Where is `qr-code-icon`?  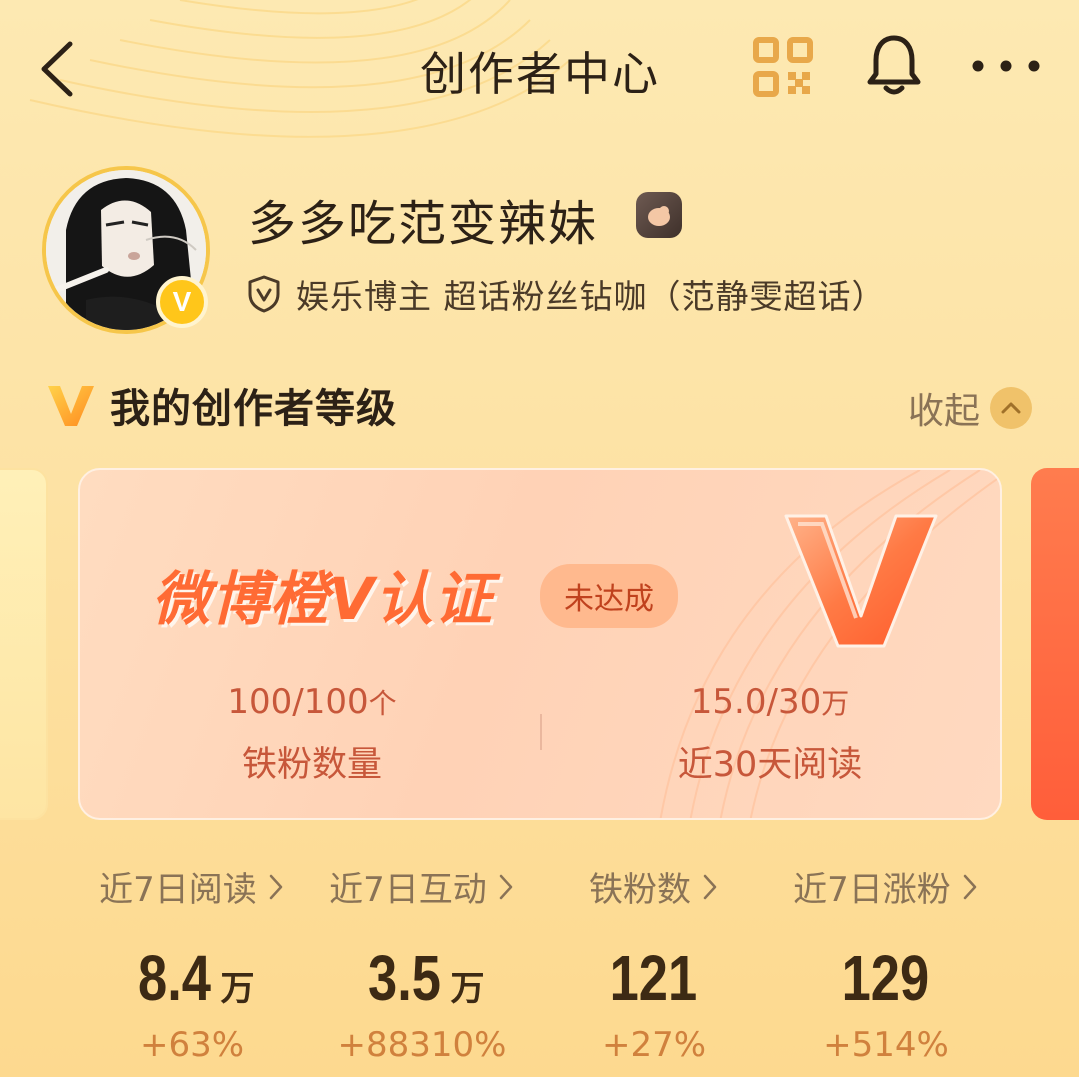
qr-code-icon is located at coordinates (783, 67).